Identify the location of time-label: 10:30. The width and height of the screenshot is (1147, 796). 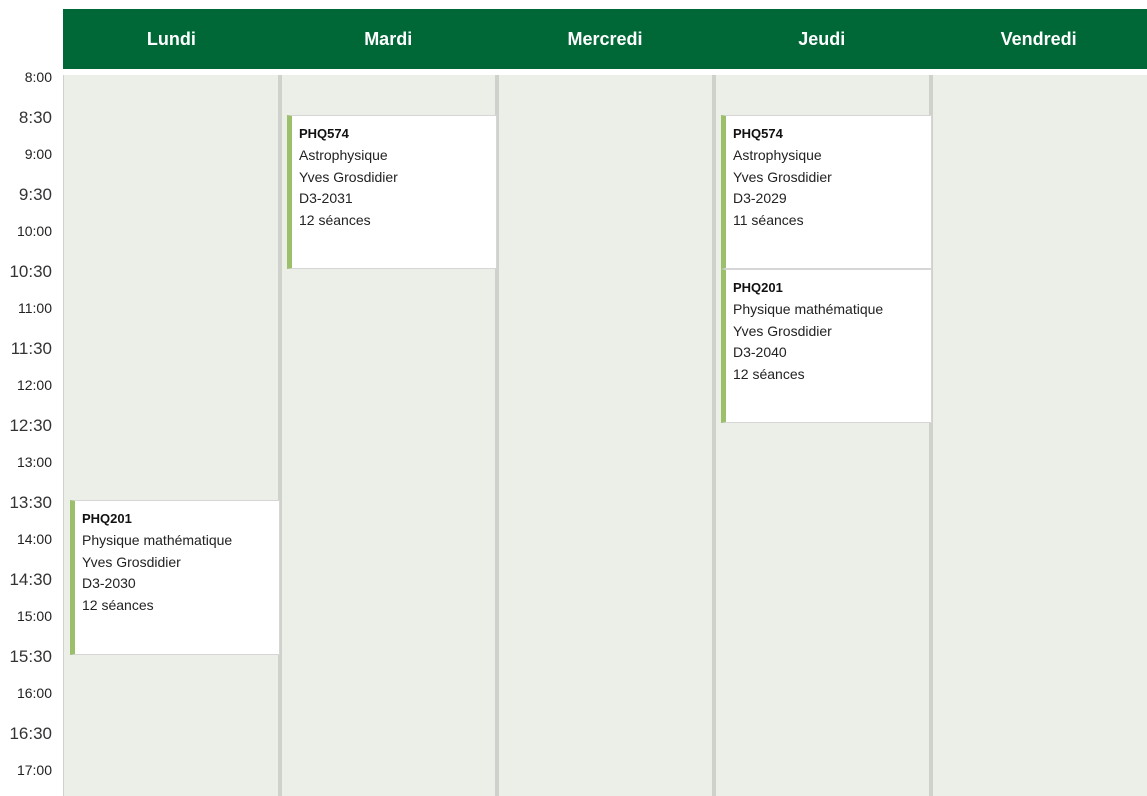
(30, 271).